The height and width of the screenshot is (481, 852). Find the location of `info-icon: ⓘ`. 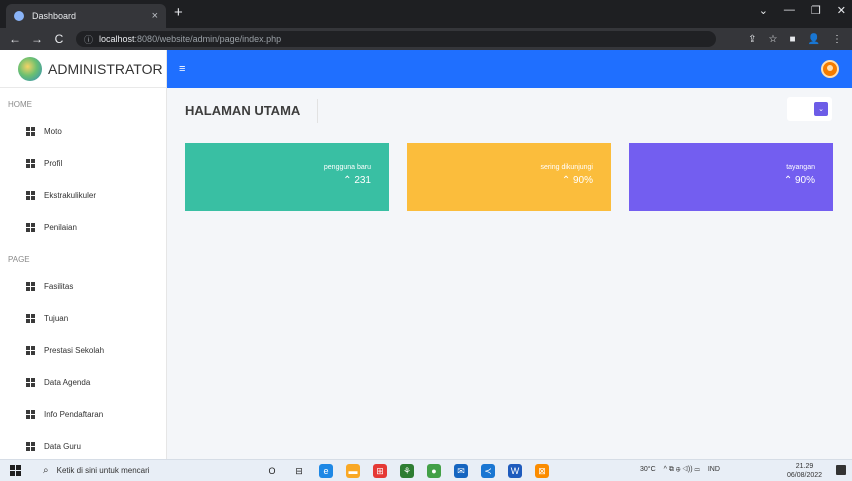

info-icon: ⓘ is located at coordinates (88, 39).